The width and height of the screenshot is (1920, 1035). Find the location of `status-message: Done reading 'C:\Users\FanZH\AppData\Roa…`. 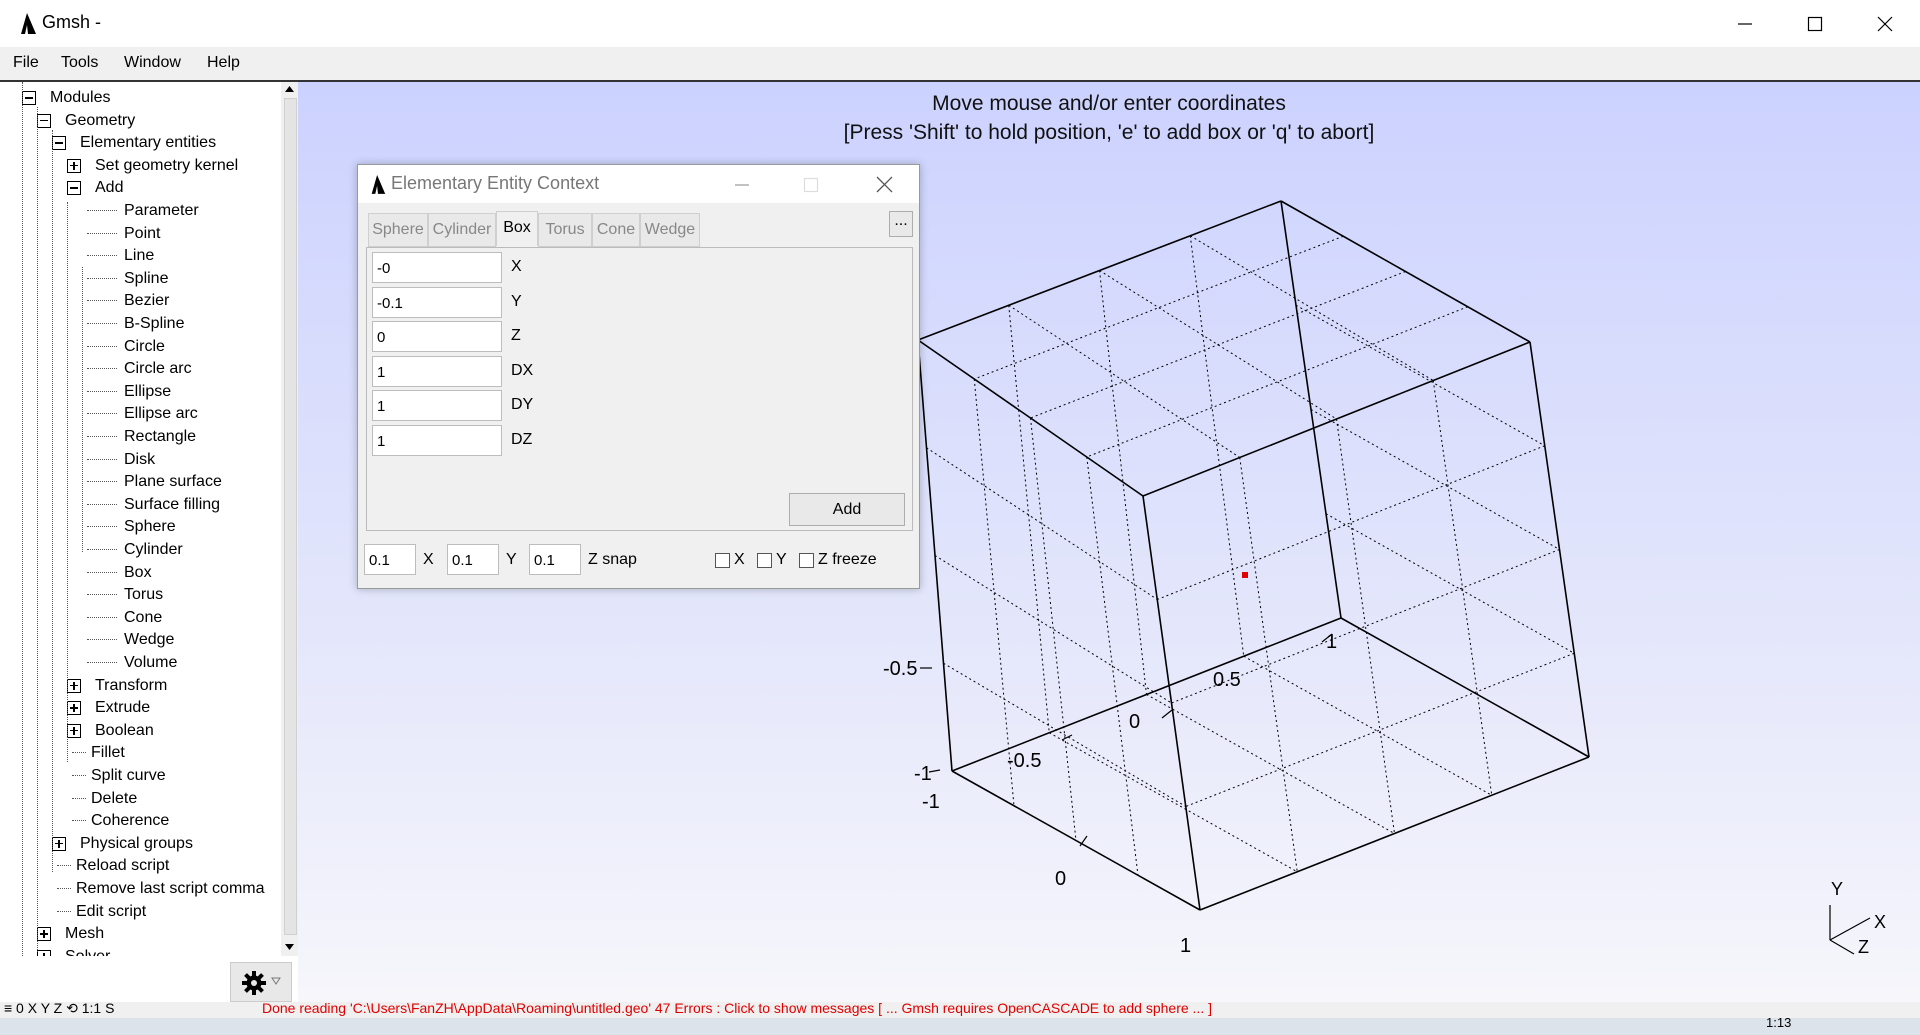

status-message: Done reading 'C:\Users\FanZH\AppData\Roa… is located at coordinates (737, 1009).